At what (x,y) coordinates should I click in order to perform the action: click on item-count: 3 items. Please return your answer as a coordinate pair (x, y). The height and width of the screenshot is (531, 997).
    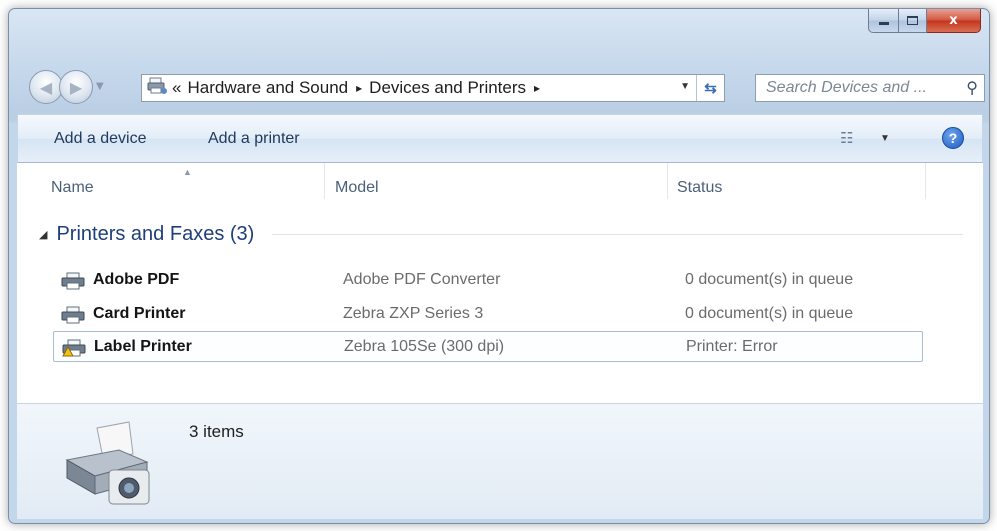
    Looking at the image, I should click on (216, 431).